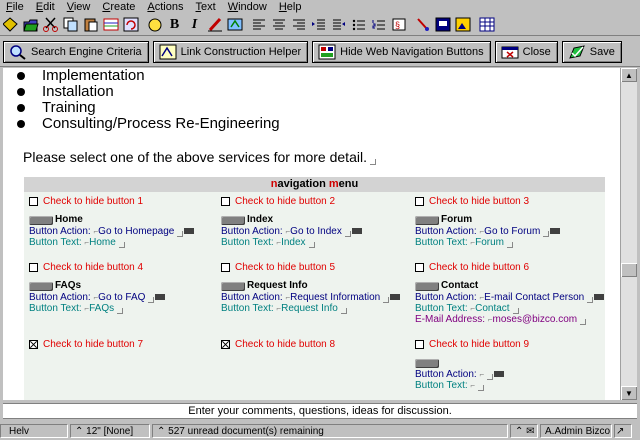 This screenshot has height=440, width=640. I want to click on italic-icon: I, so click(194, 24).